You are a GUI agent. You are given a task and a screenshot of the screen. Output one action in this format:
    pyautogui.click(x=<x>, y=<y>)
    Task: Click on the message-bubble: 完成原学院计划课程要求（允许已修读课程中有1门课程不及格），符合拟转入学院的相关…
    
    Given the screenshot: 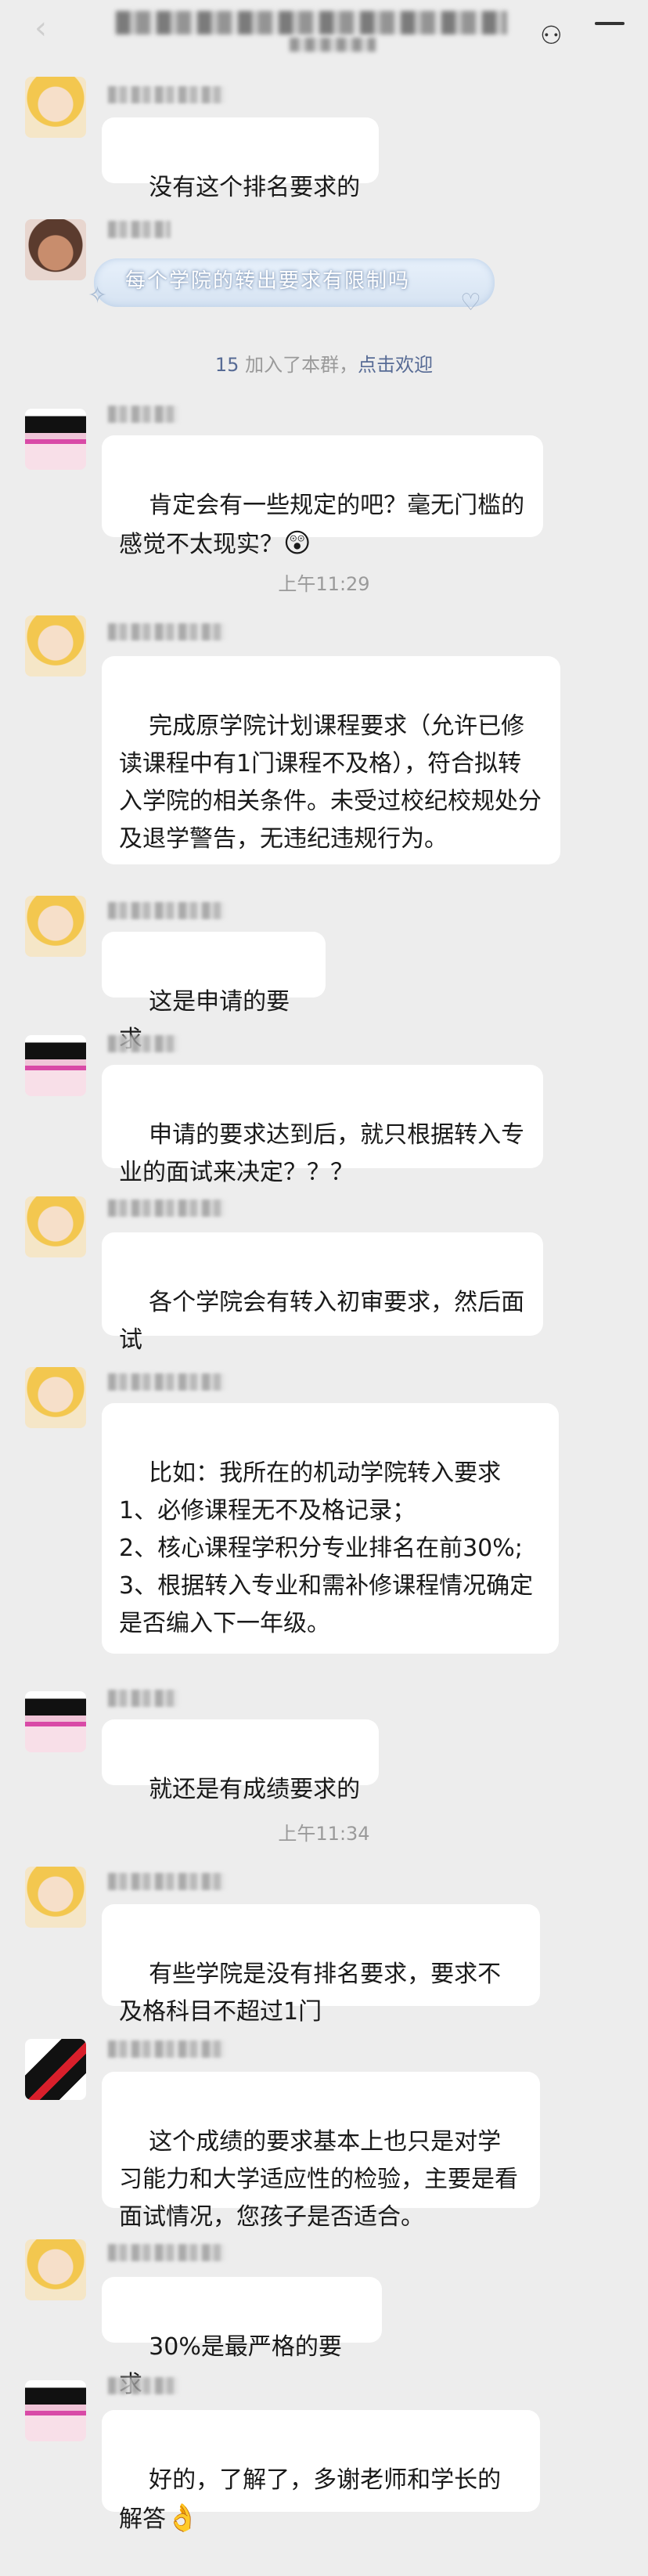 What is the action you would take?
    pyautogui.click(x=331, y=760)
    